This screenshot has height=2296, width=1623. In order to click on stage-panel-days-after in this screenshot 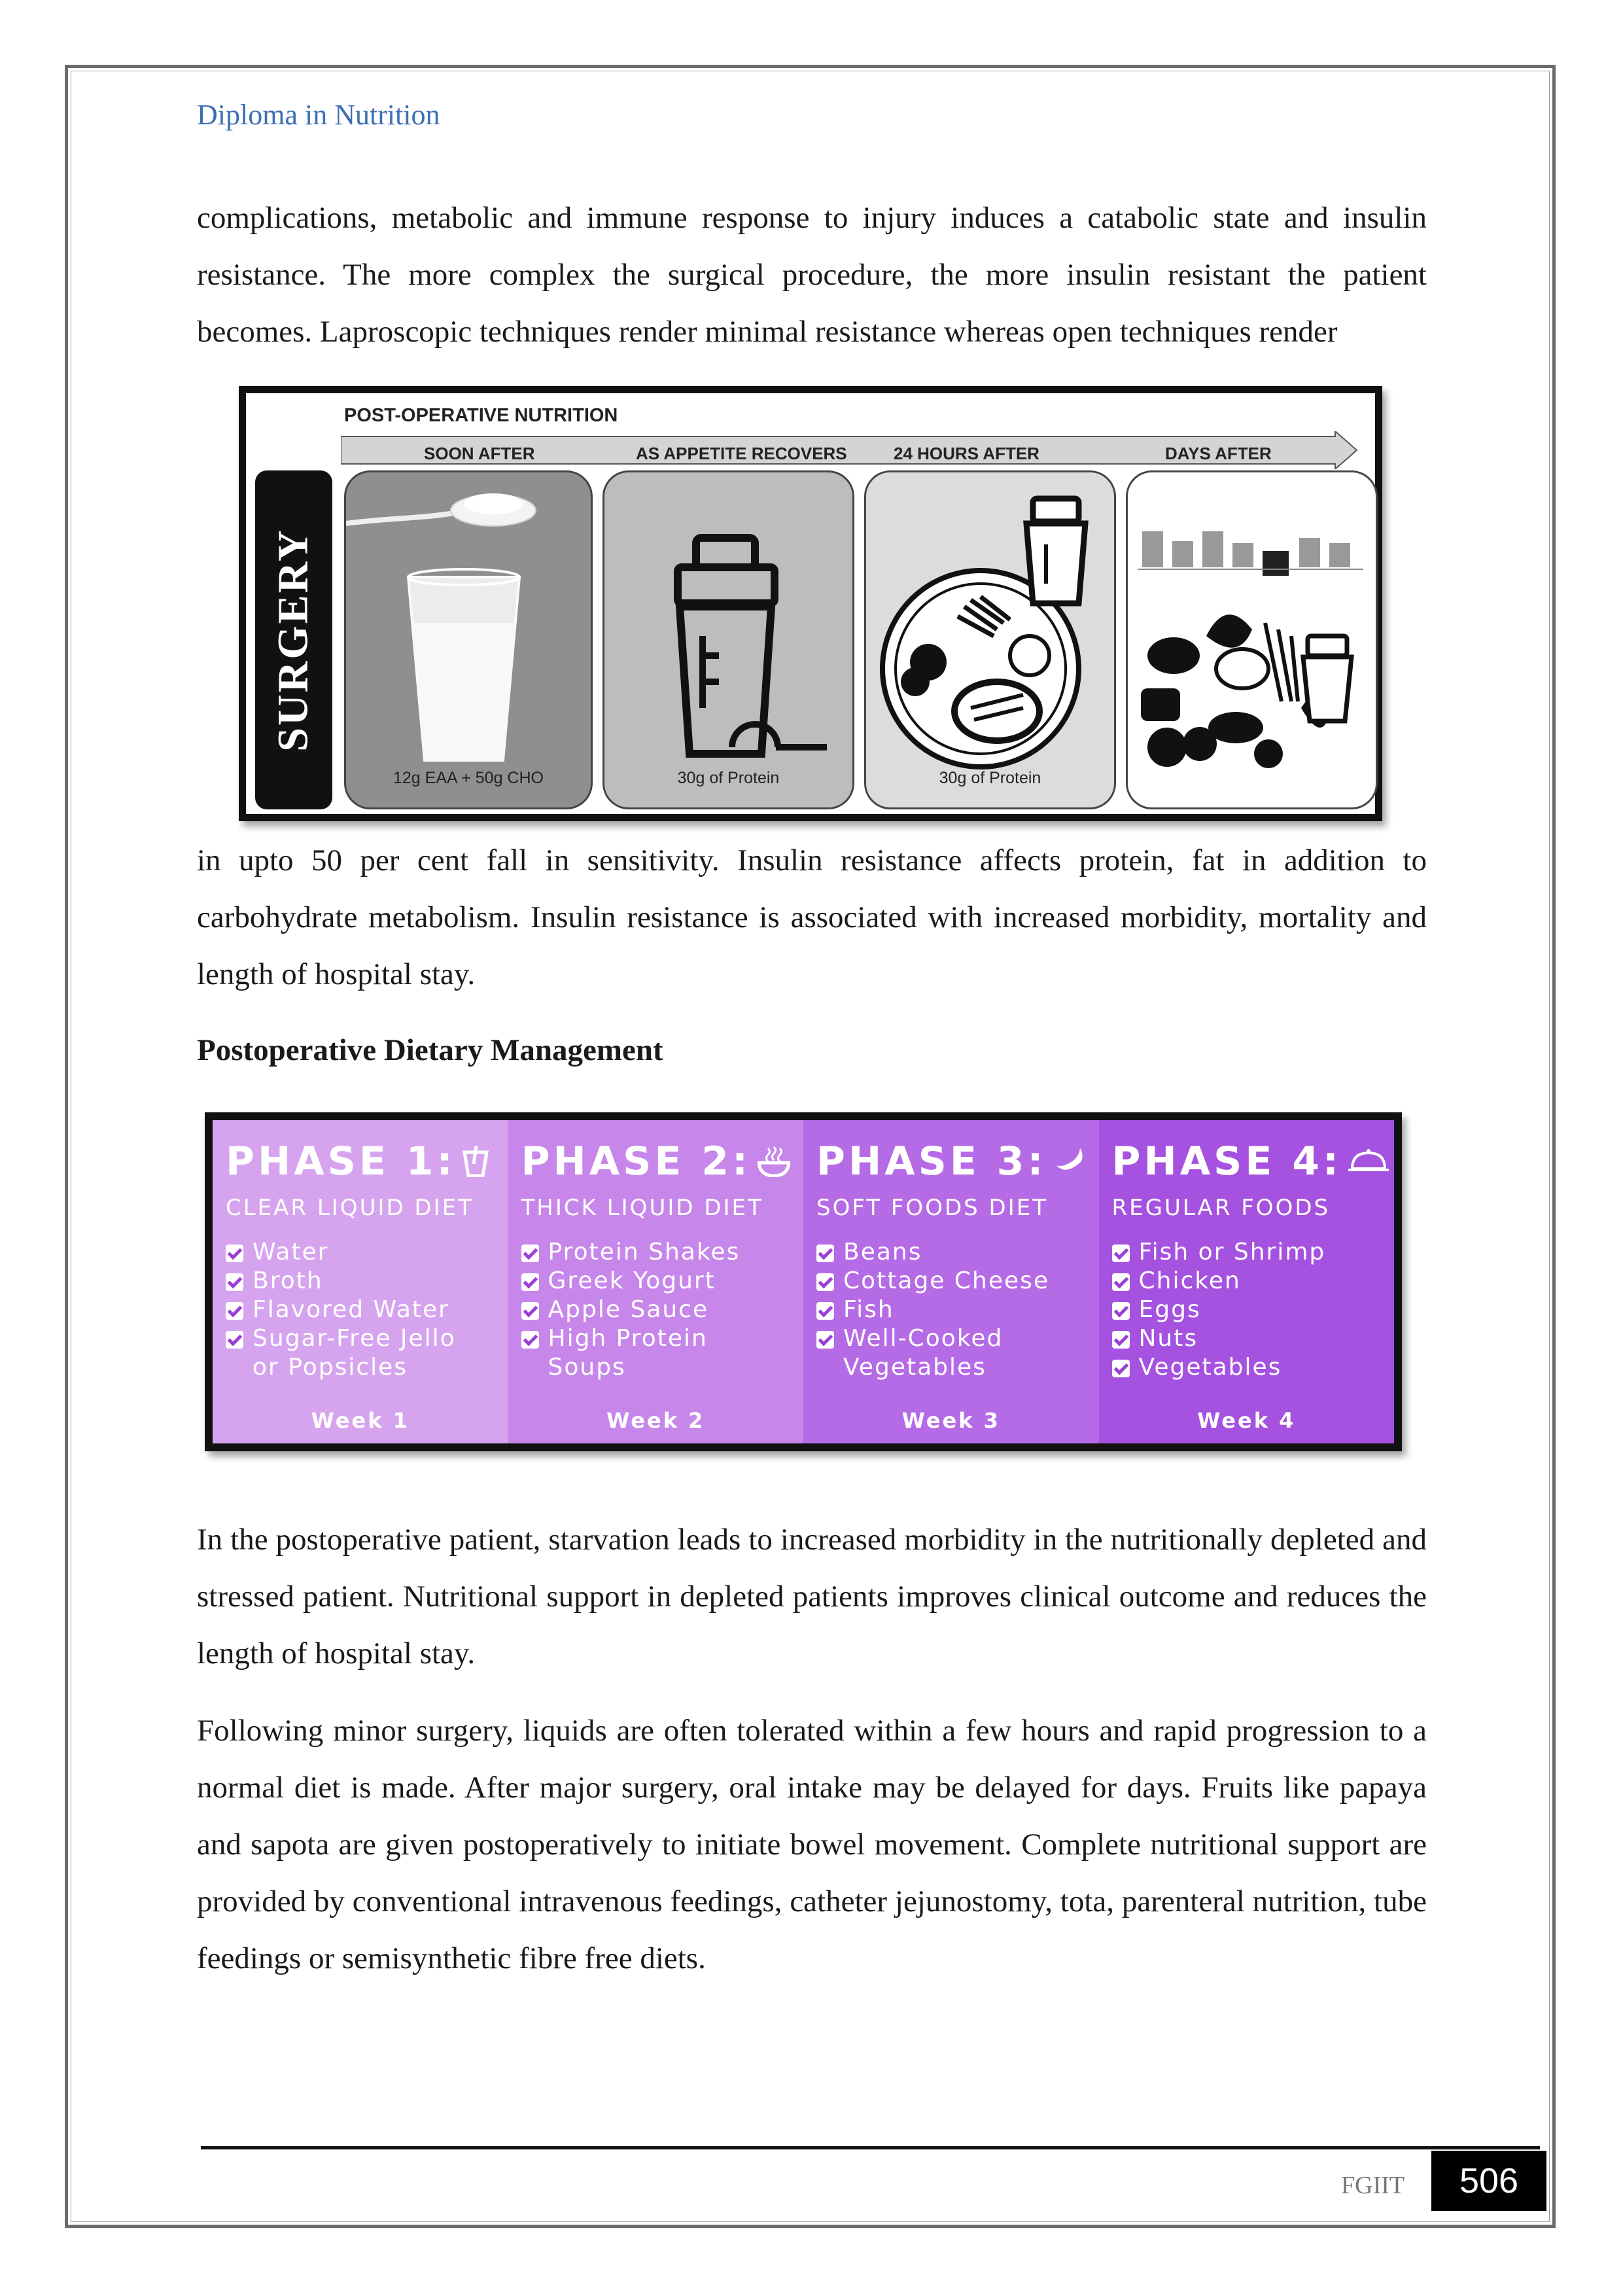, I will do `click(1252, 639)`.